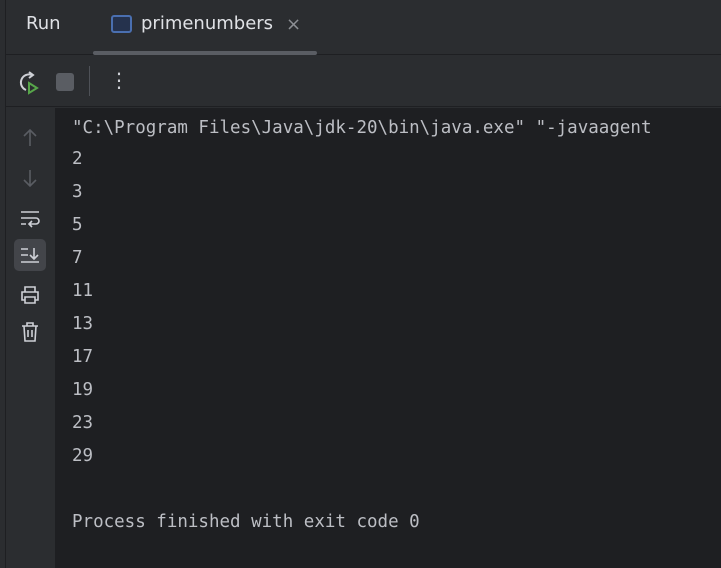  Describe the element at coordinates (83, 390) in the screenshot. I see `output-line: 19` at that location.